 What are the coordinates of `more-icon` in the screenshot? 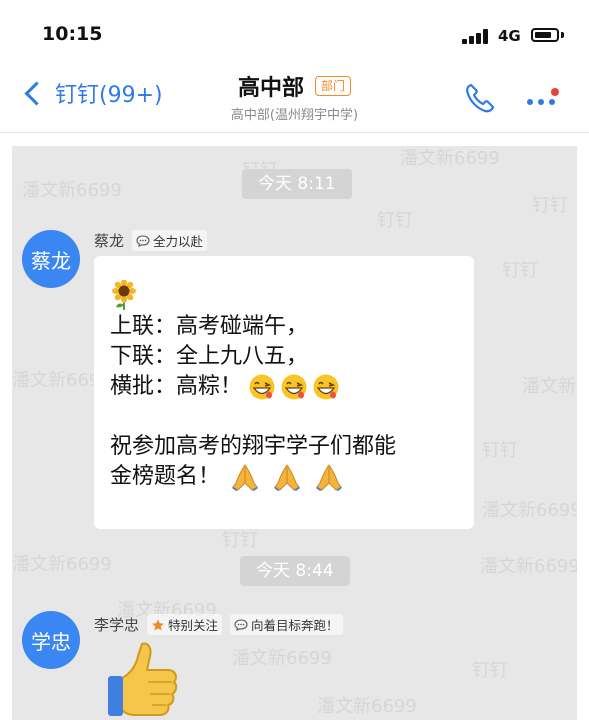 It's located at (542, 99).